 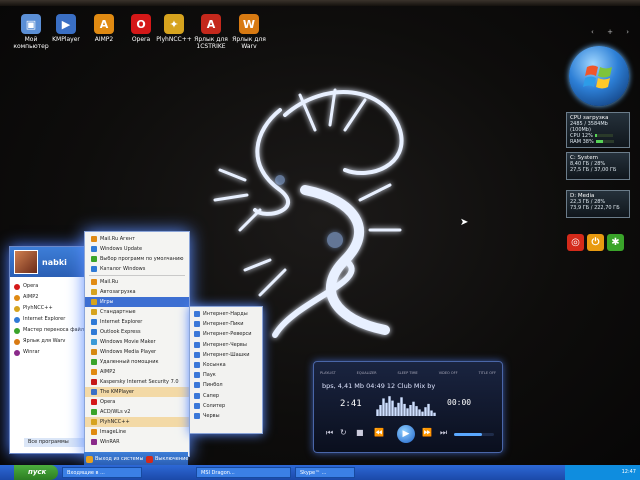 I want to click on start-button: пуск, so click(x=36, y=472).